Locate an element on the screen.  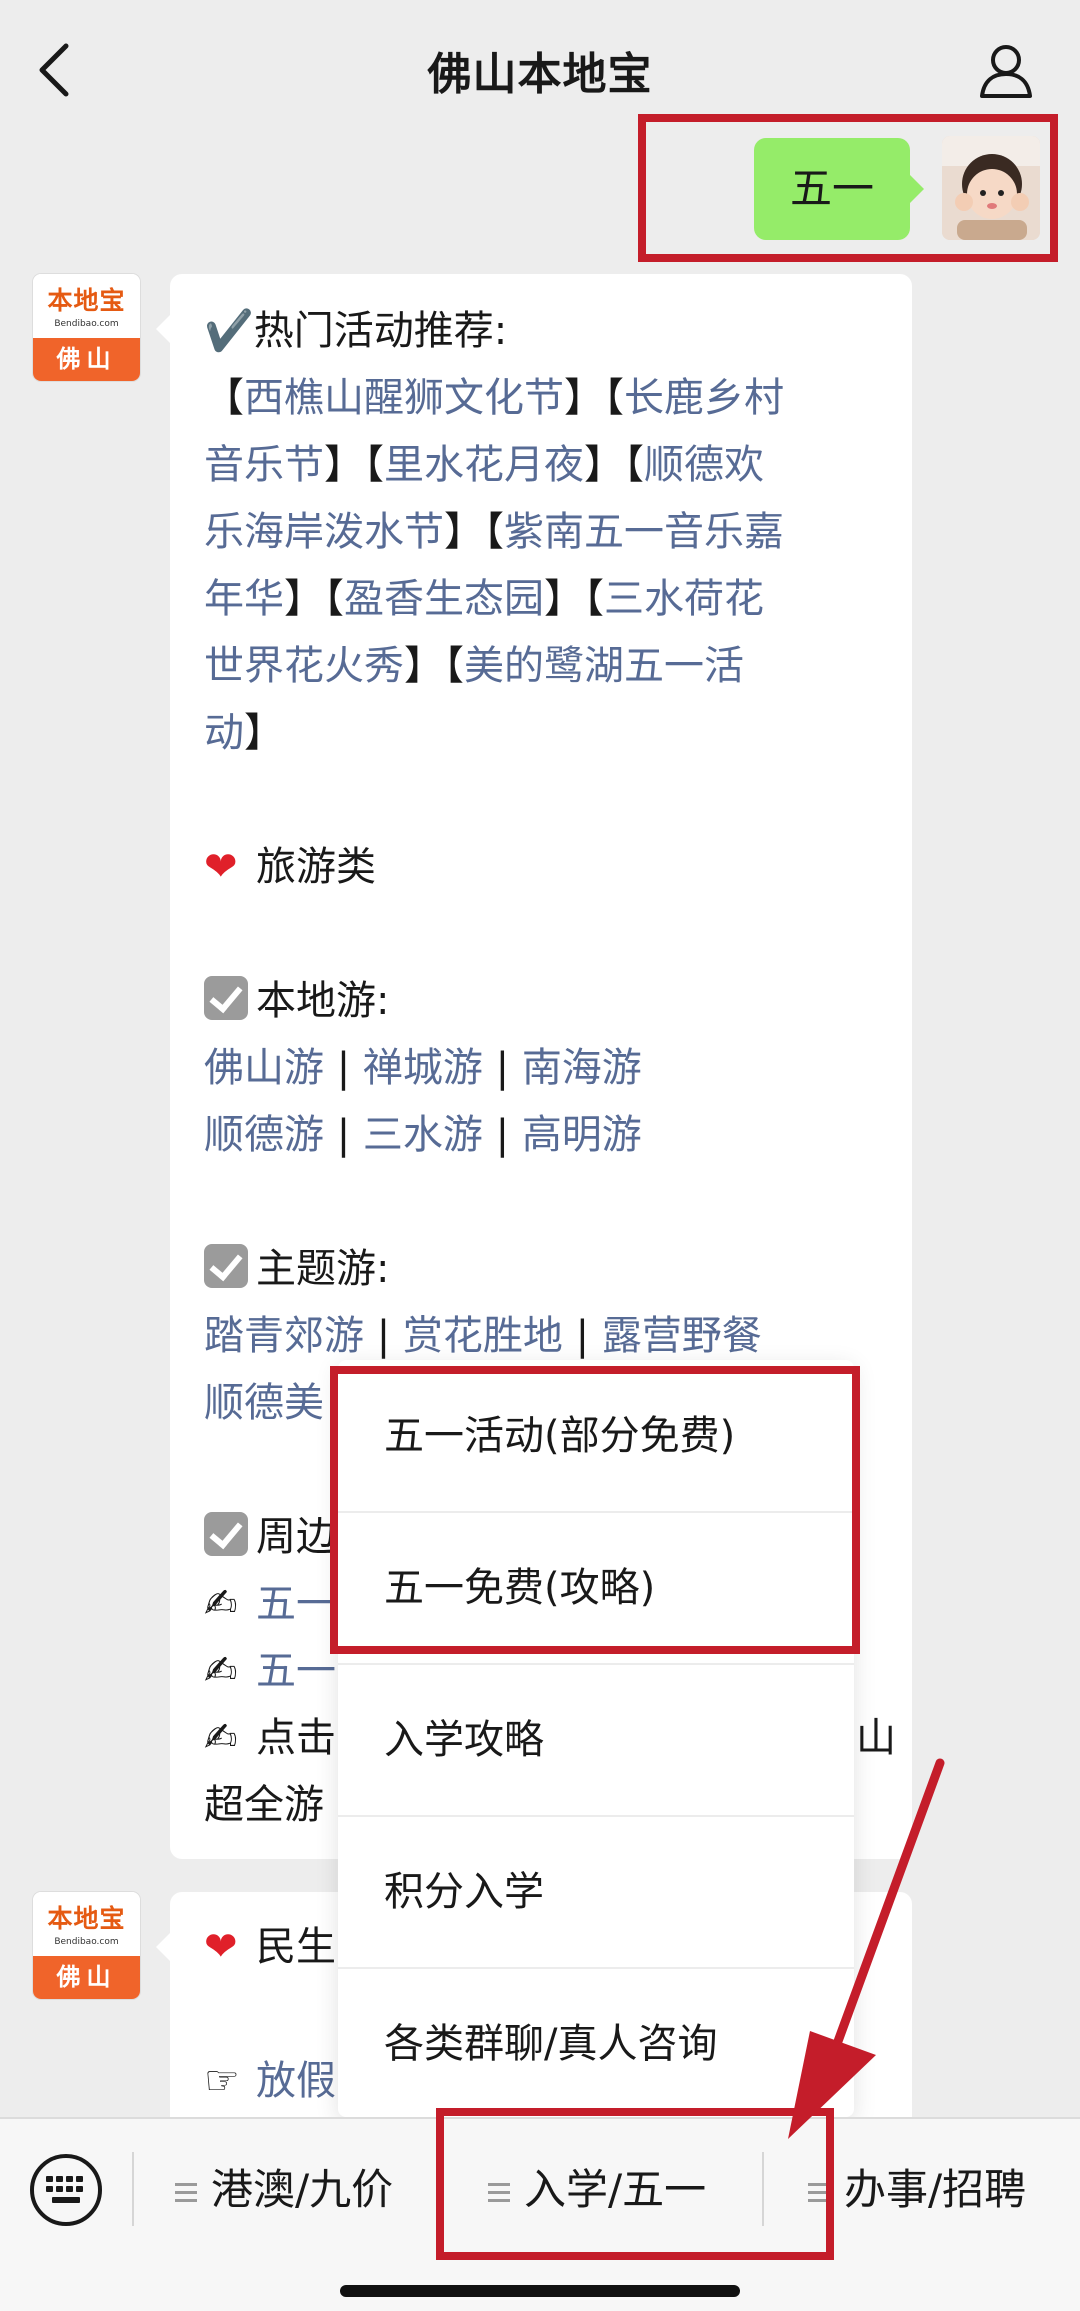
local-travel-row: 顺德游 | 三水游 | 高明游 is located at coordinates (423, 1135).